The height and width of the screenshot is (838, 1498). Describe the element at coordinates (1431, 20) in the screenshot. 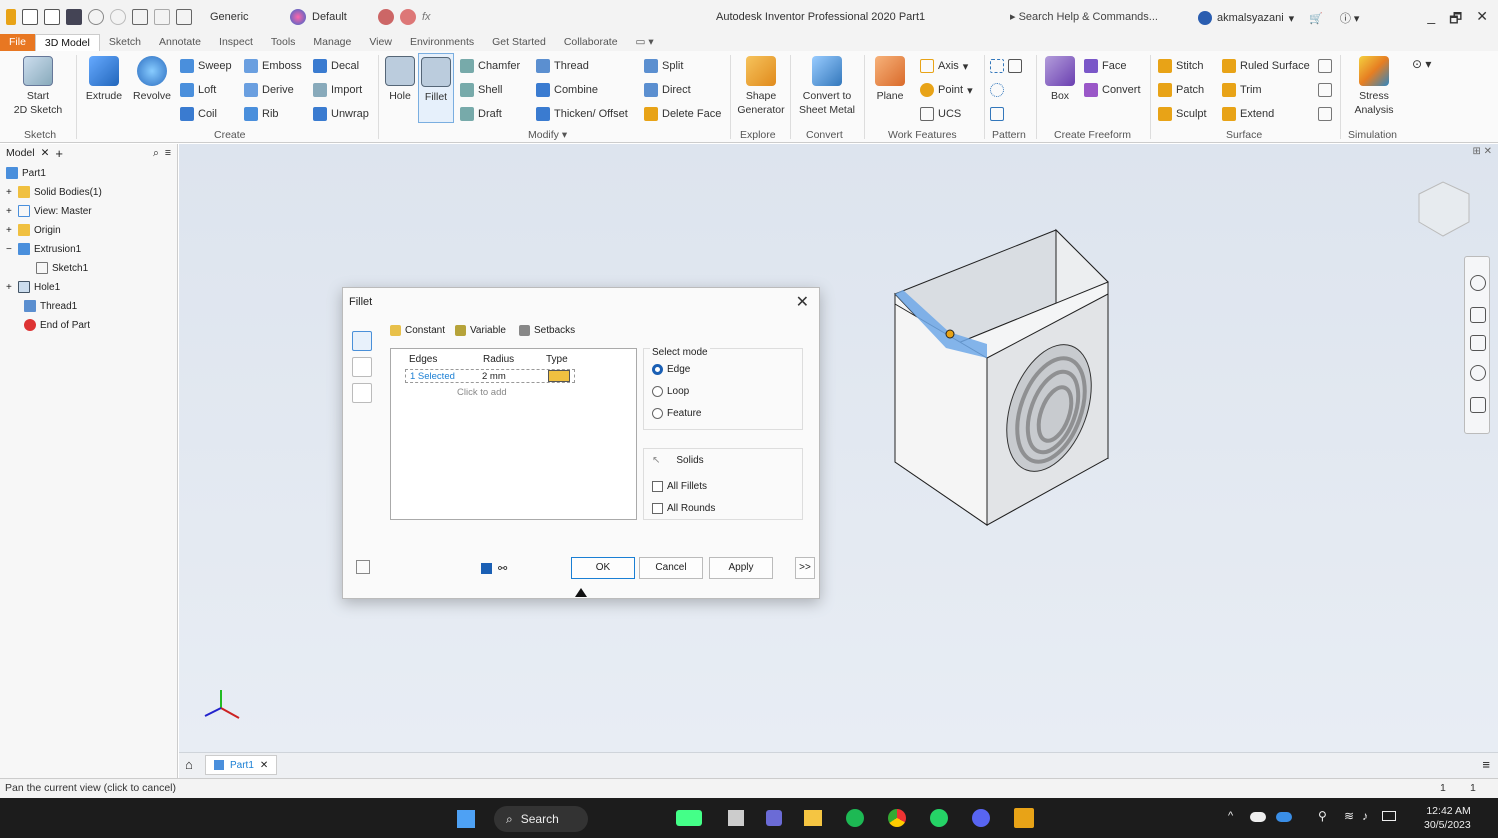

I see `minimize-button: _` at that location.